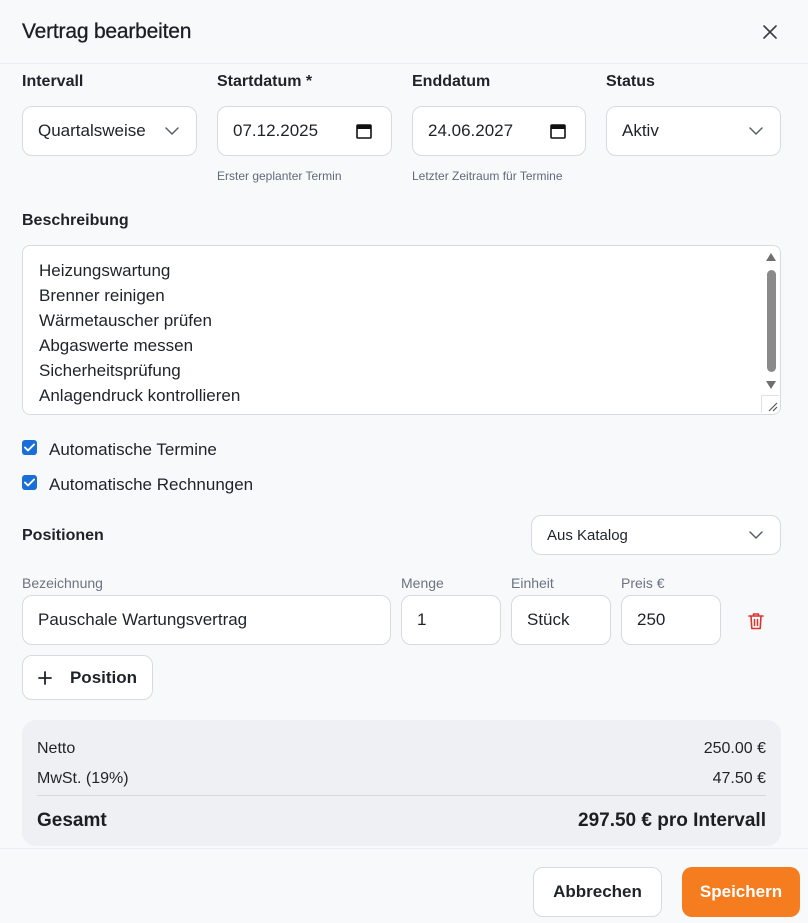 The width and height of the screenshot is (808, 923). I want to click on end-date-hint: Letzter Zeitraum für Termine, so click(487, 176).